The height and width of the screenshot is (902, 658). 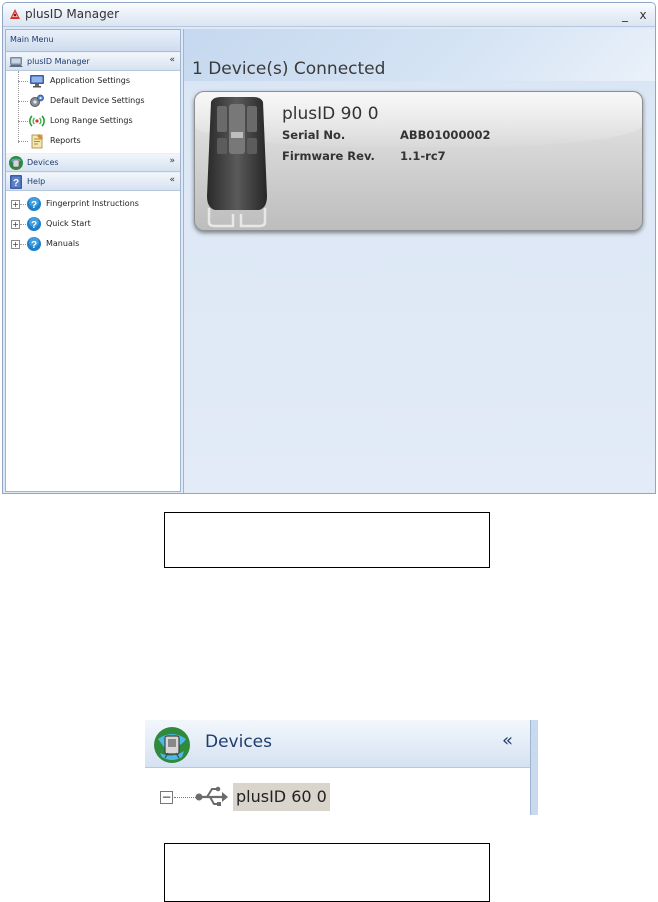 I want to click on tree-item-quick-start: + ? Quick Start, so click(x=93, y=224).